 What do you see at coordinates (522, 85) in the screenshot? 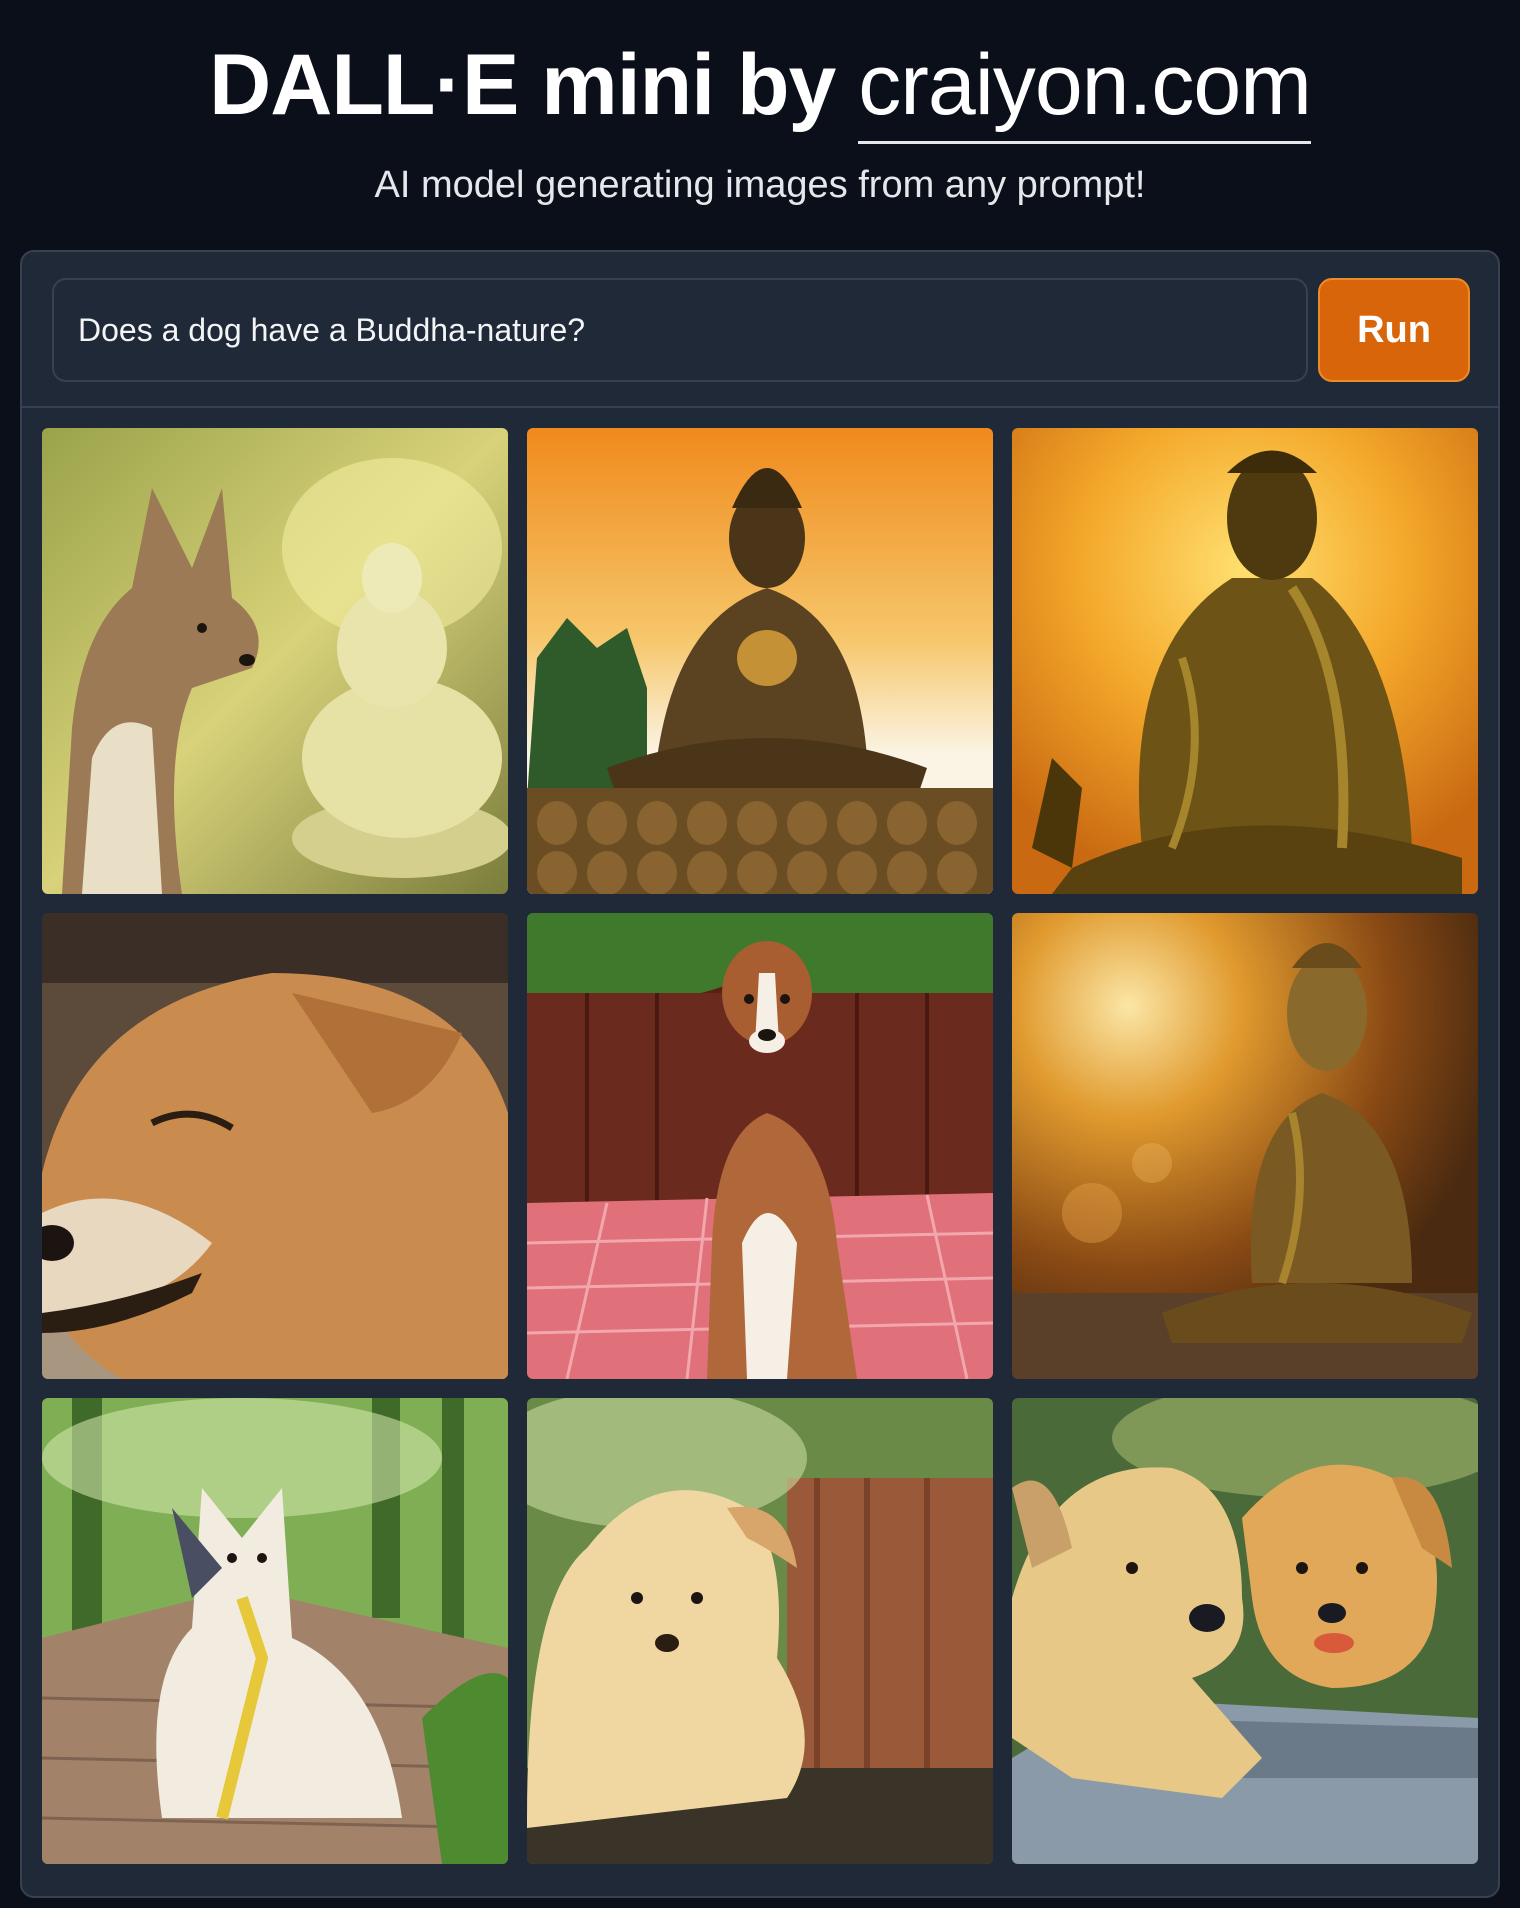
I see `title-text: DALL·E mini by` at bounding box center [522, 85].